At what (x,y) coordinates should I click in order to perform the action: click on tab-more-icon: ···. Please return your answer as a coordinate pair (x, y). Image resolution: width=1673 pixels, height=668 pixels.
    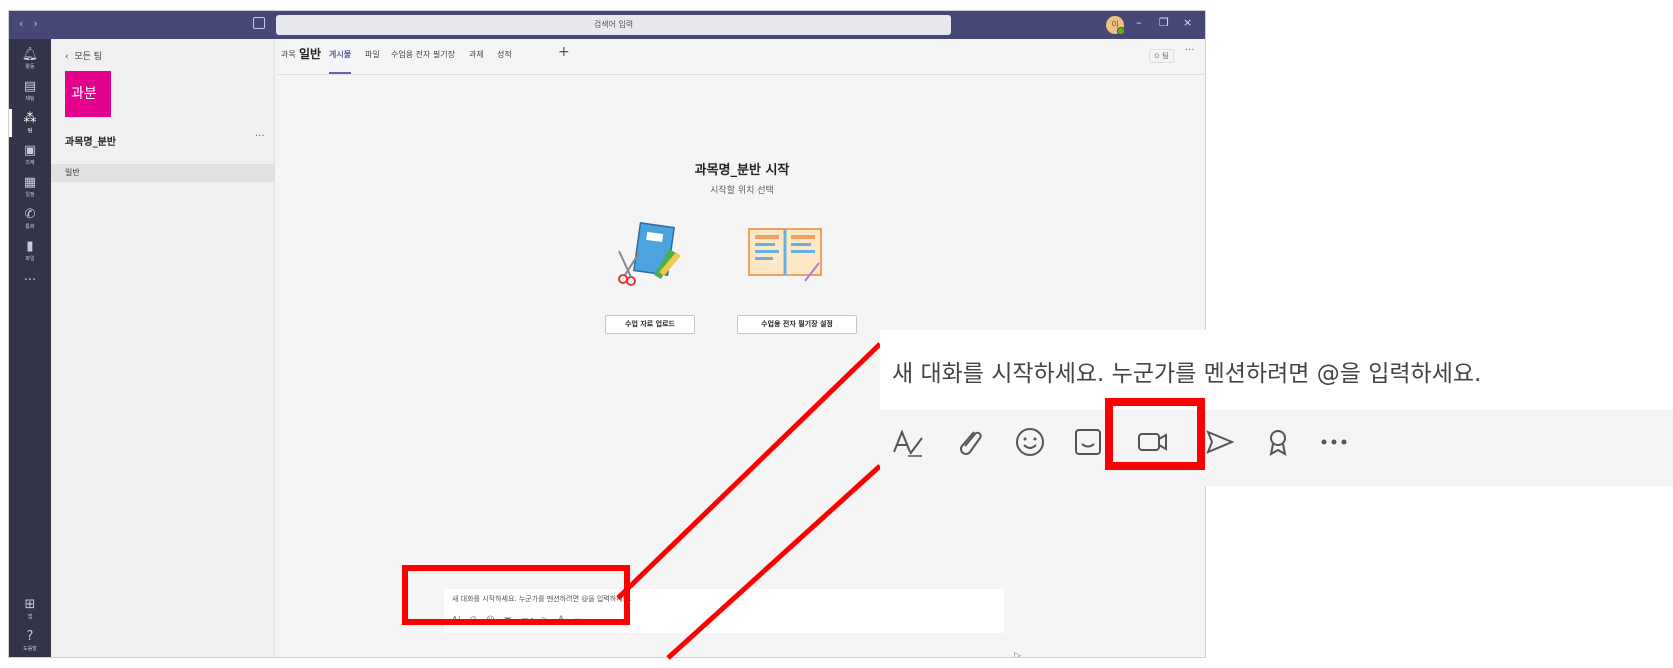
    Looking at the image, I should click on (1190, 50).